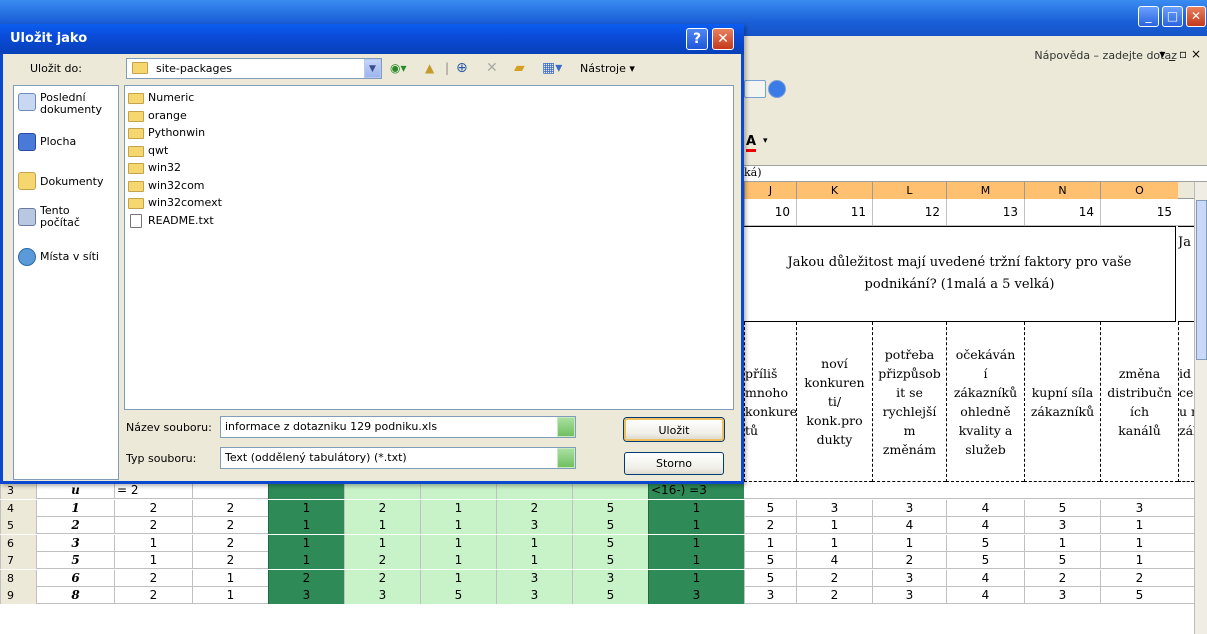 This screenshot has height=634, width=1207. I want to click on column-header-l: L, so click(909, 190).